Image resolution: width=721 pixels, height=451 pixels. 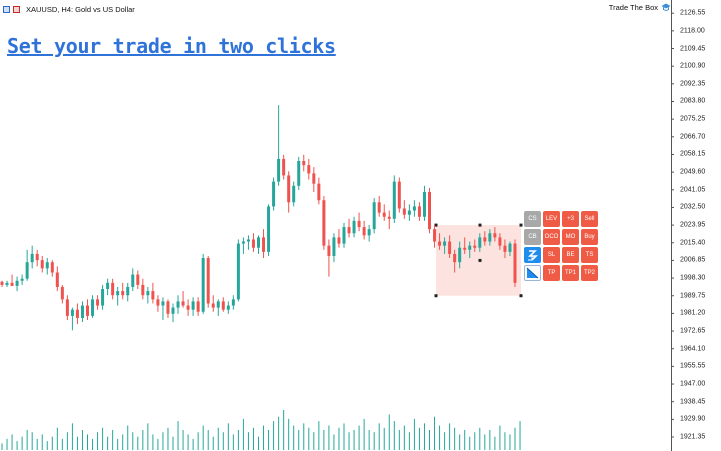 I want to click on lightning-icon, so click(x=533, y=255).